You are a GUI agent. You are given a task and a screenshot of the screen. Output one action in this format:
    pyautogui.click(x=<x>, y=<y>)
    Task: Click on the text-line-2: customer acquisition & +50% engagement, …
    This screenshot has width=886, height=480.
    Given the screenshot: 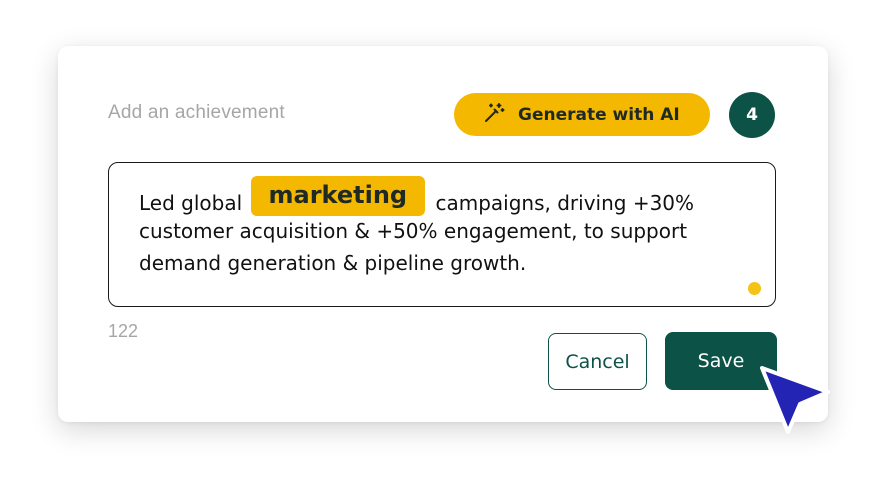 What is the action you would take?
    pyautogui.click(x=413, y=231)
    